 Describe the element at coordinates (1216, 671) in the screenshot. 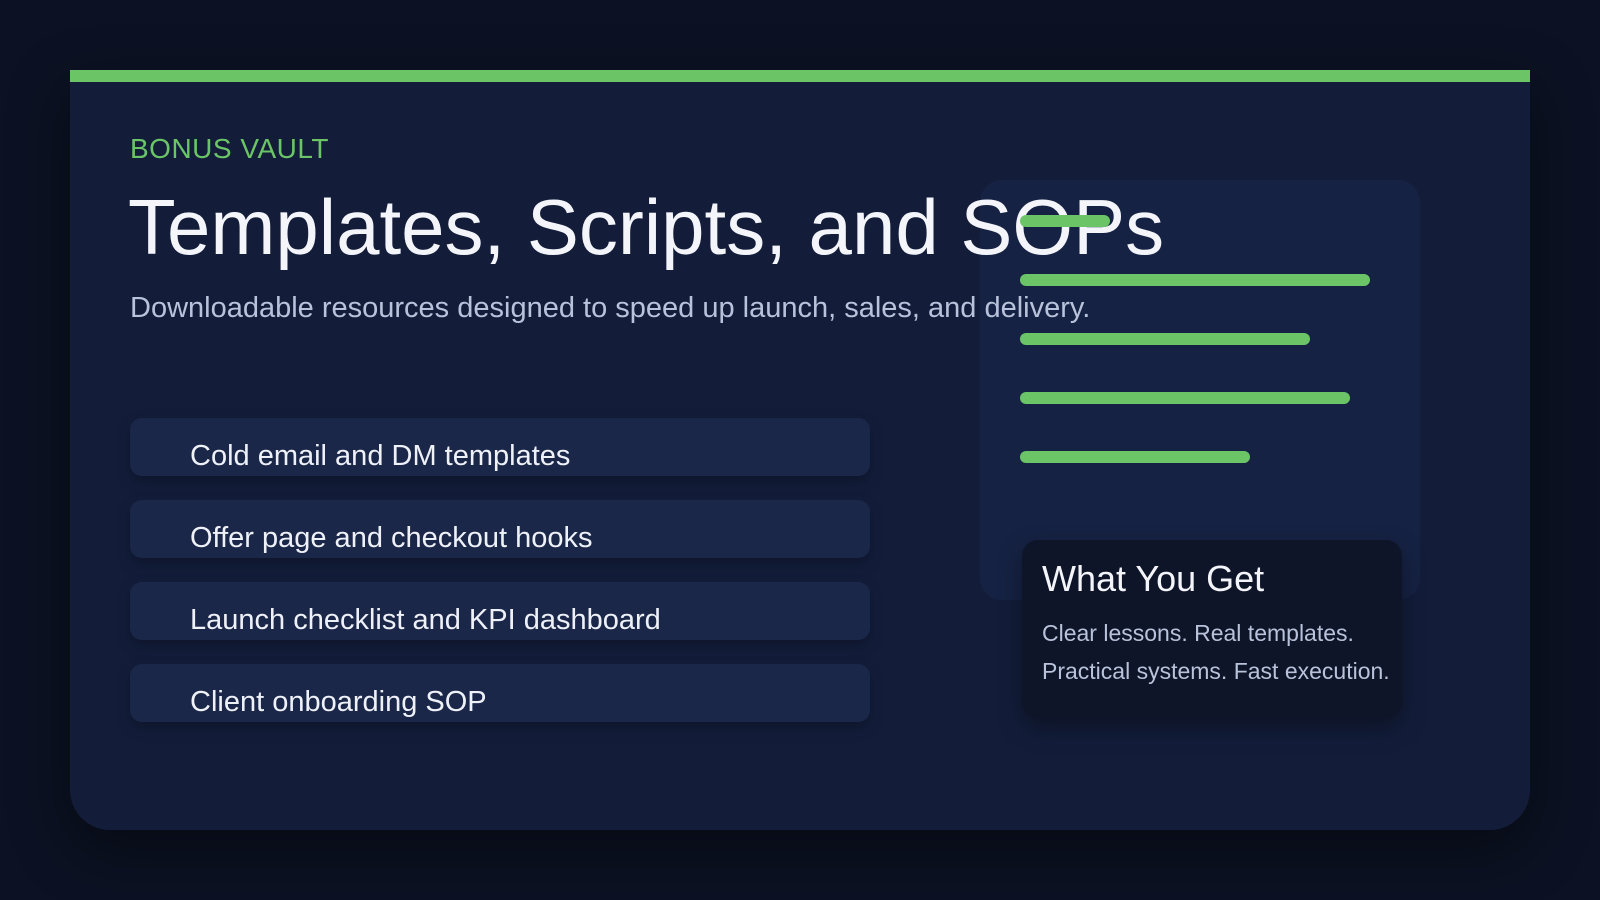

I see `info-card-line: Practical systems. Fast execution.` at that location.